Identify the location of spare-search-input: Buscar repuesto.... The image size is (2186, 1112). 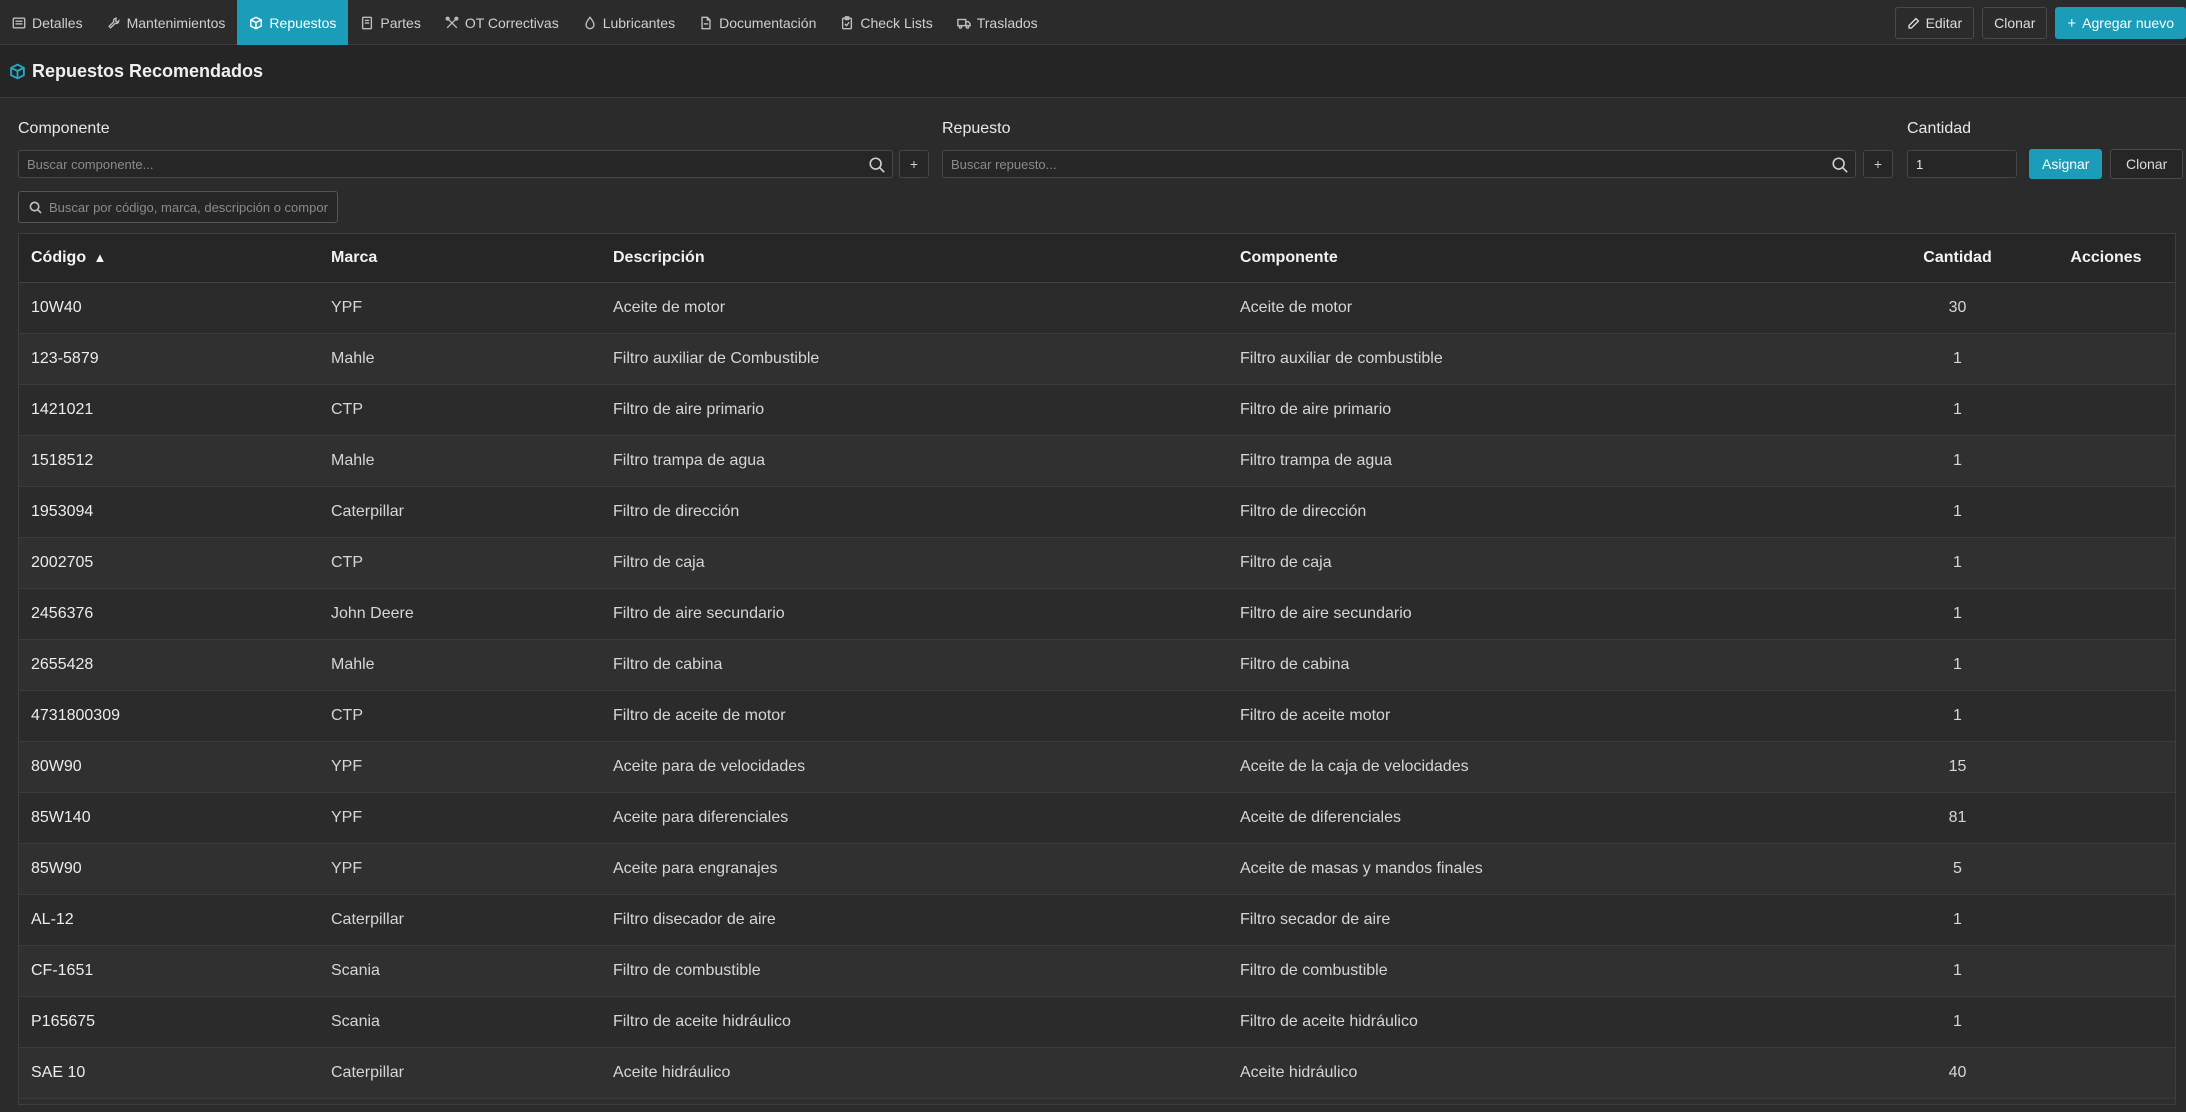
(1399, 164).